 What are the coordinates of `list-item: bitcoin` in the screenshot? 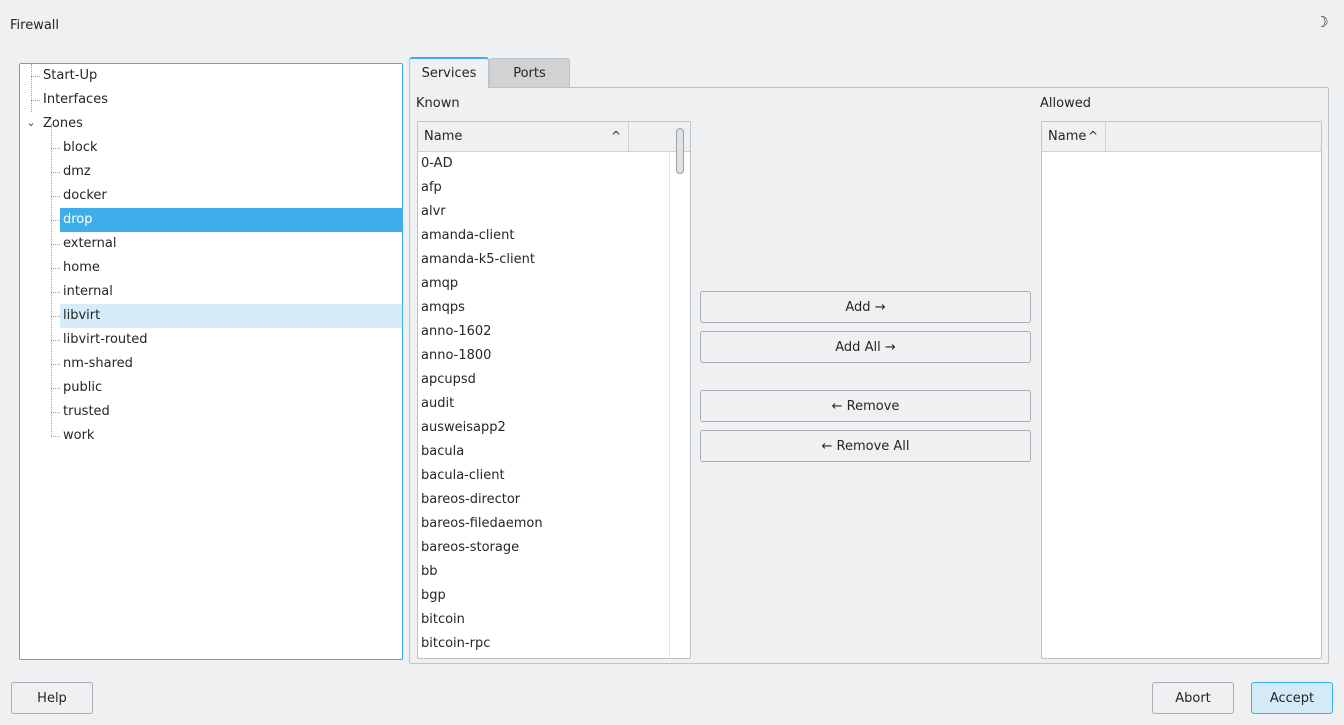 It's located at (543, 620).